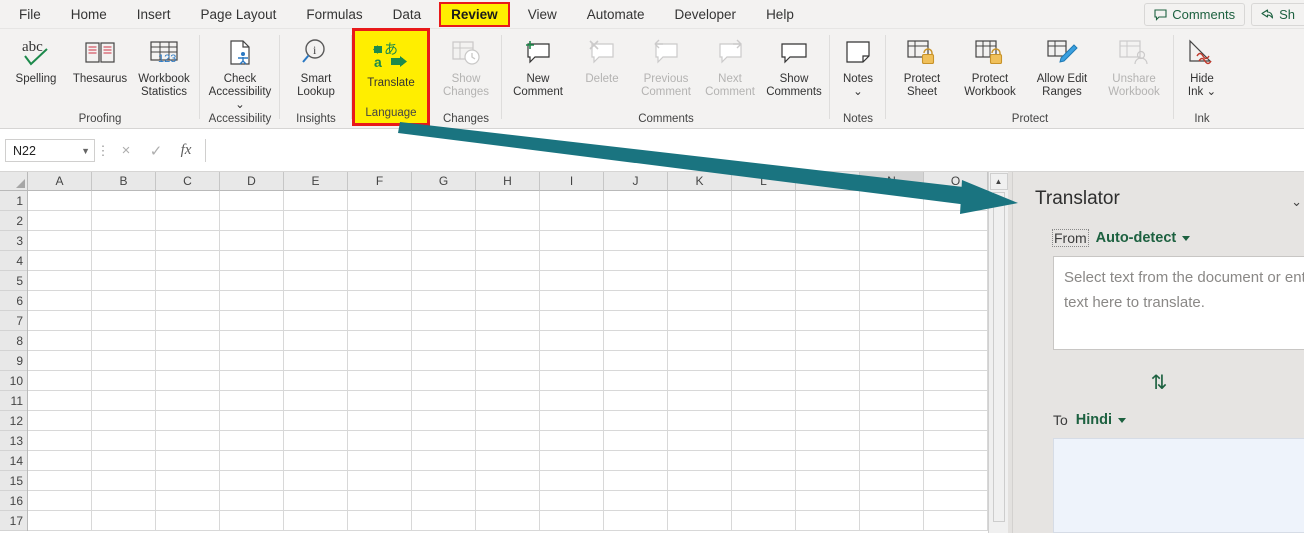 The height and width of the screenshot is (533, 1304). I want to click on name-box: N22 ▼, so click(50, 150).